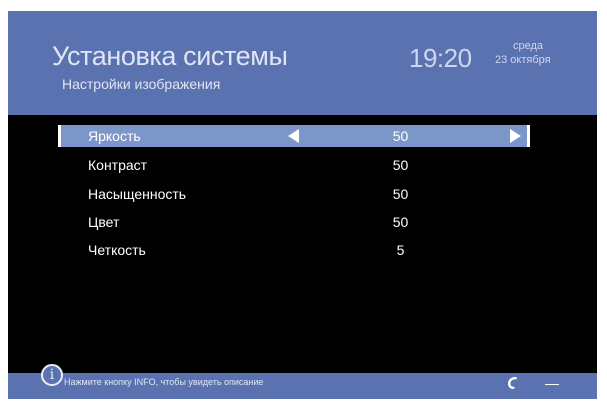  Describe the element at coordinates (294, 250) in the screenshot. I see `menu-item-sharpness: Четкость 5` at that location.